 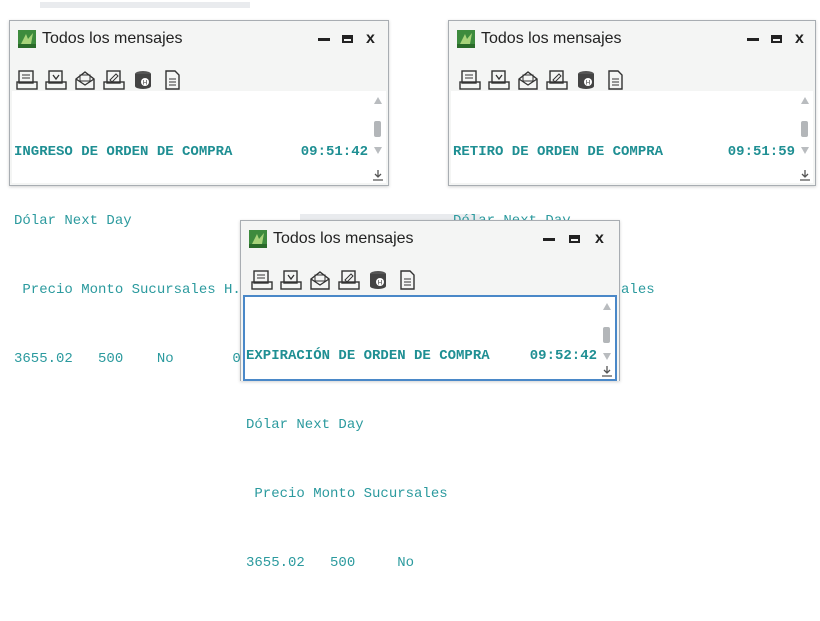 What do you see at coordinates (305, 425) in the screenshot?
I see `message-instrument: Dólar Next Day` at bounding box center [305, 425].